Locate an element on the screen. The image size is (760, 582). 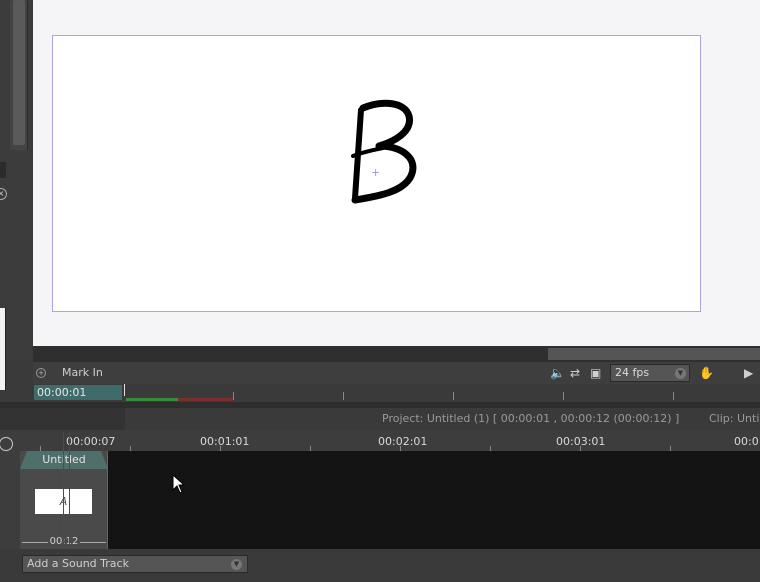
add-sound-track-label: Add a Sound Track is located at coordinates (78, 563).